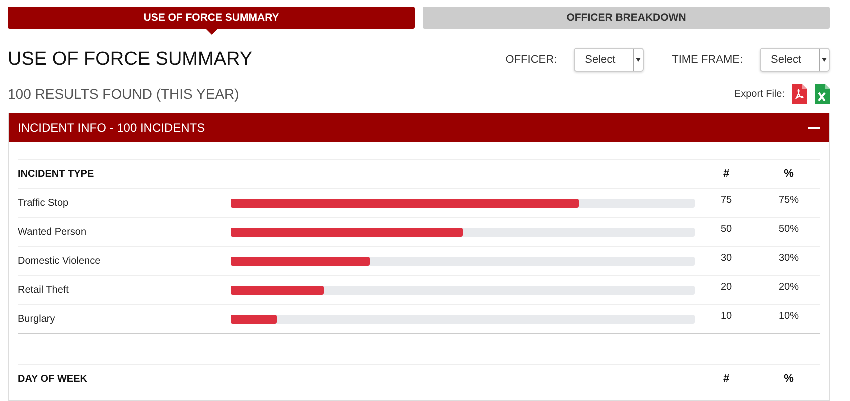 The image size is (850, 401). I want to click on page-title: USE OF FORCE SUMMARY, so click(131, 60).